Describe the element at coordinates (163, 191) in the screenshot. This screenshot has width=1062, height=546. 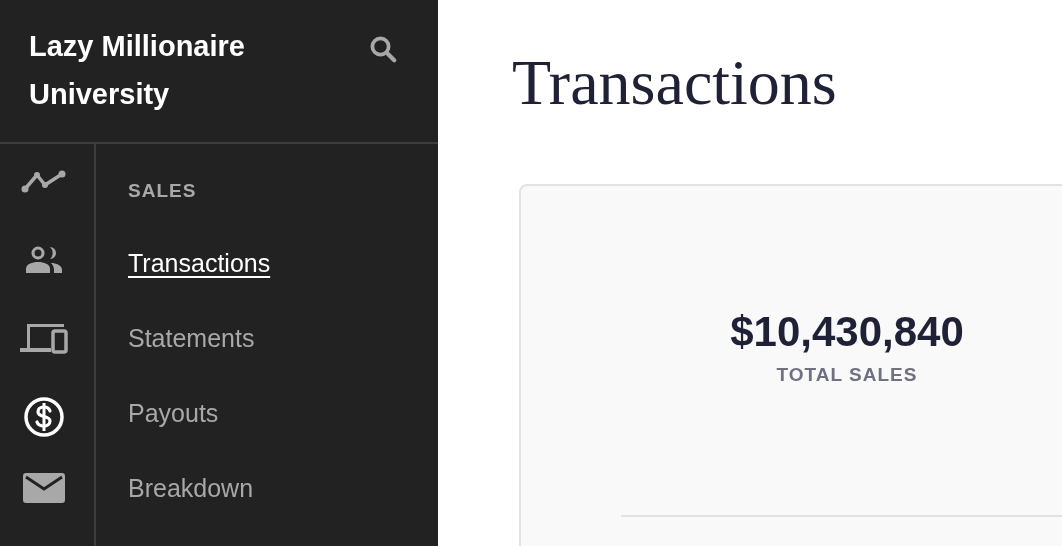
I see `section-heading: SALES` at that location.